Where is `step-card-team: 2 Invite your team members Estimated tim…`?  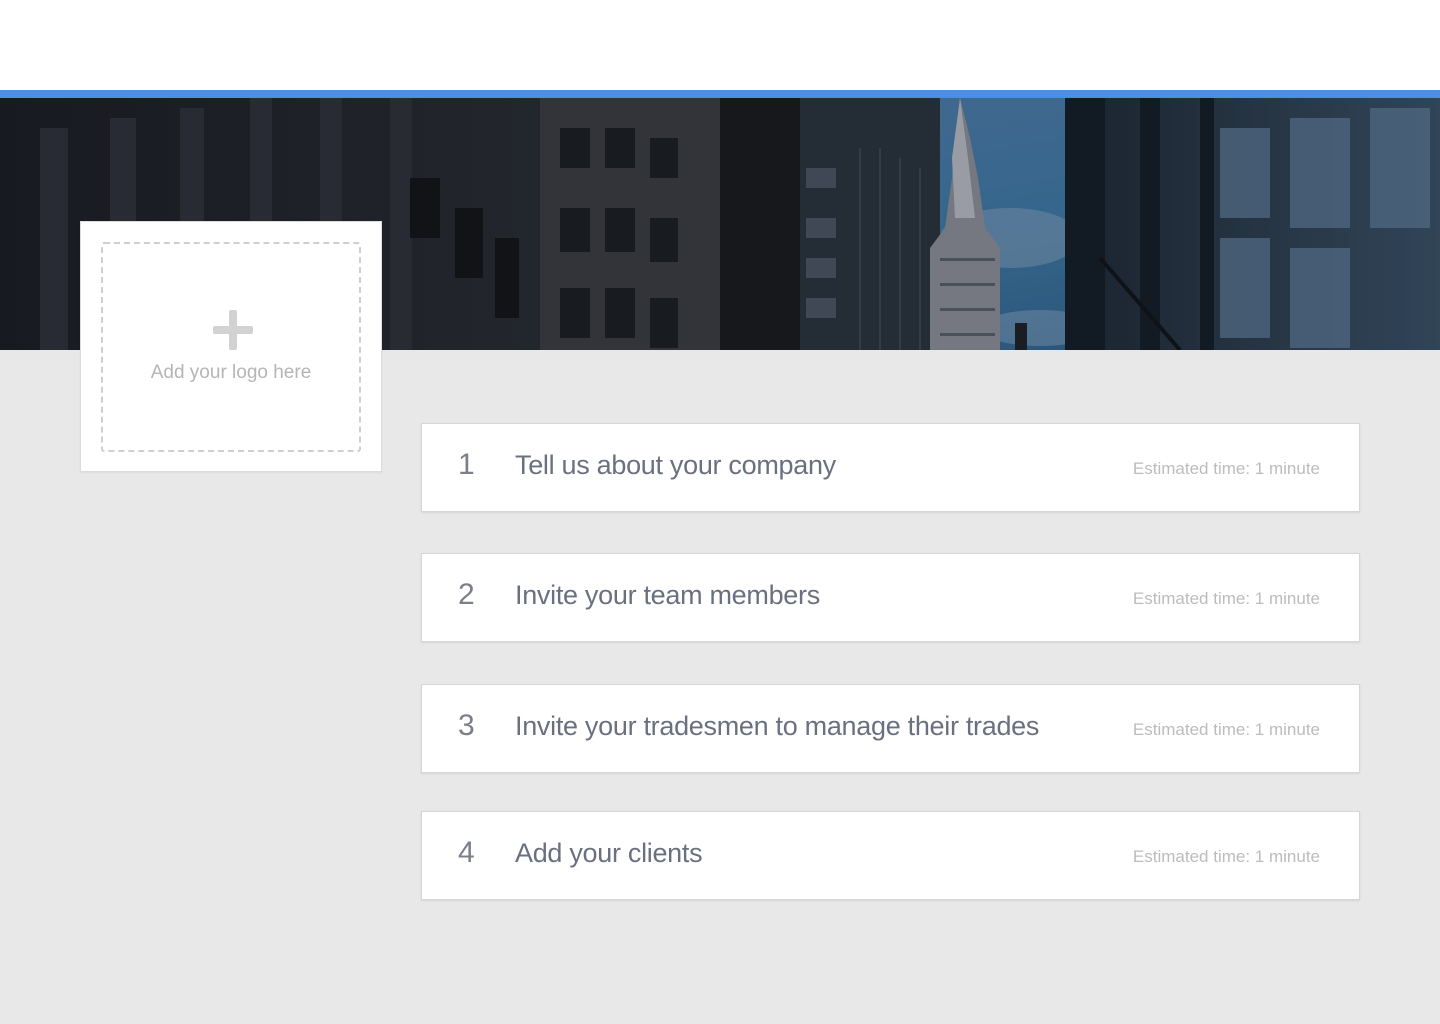 step-card-team: 2 Invite your team members Estimated tim… is located at coordinates (890, 597).